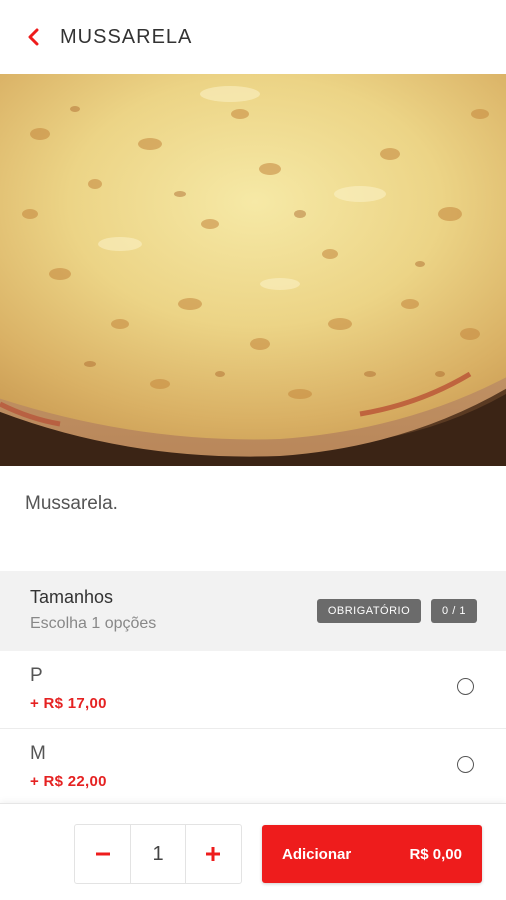 The image size is (506, 900). What do you see at coordinates (253, 37) in the screenshot?
I see `app-header: MUSSARELA` at bounding box center [253, 37].